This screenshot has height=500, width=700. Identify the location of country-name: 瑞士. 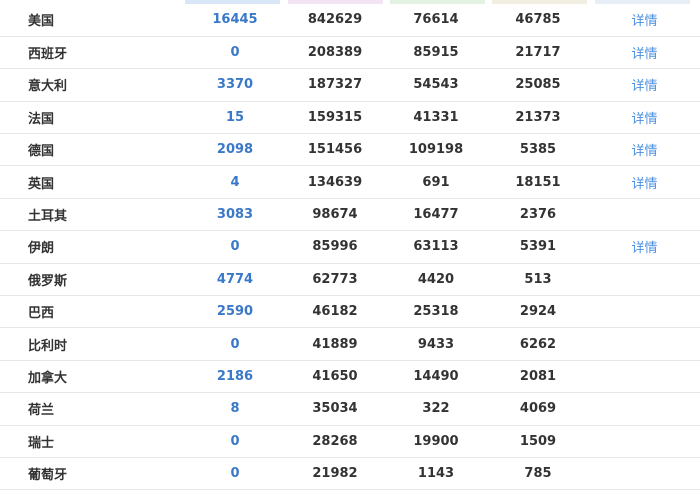
(92, 441).